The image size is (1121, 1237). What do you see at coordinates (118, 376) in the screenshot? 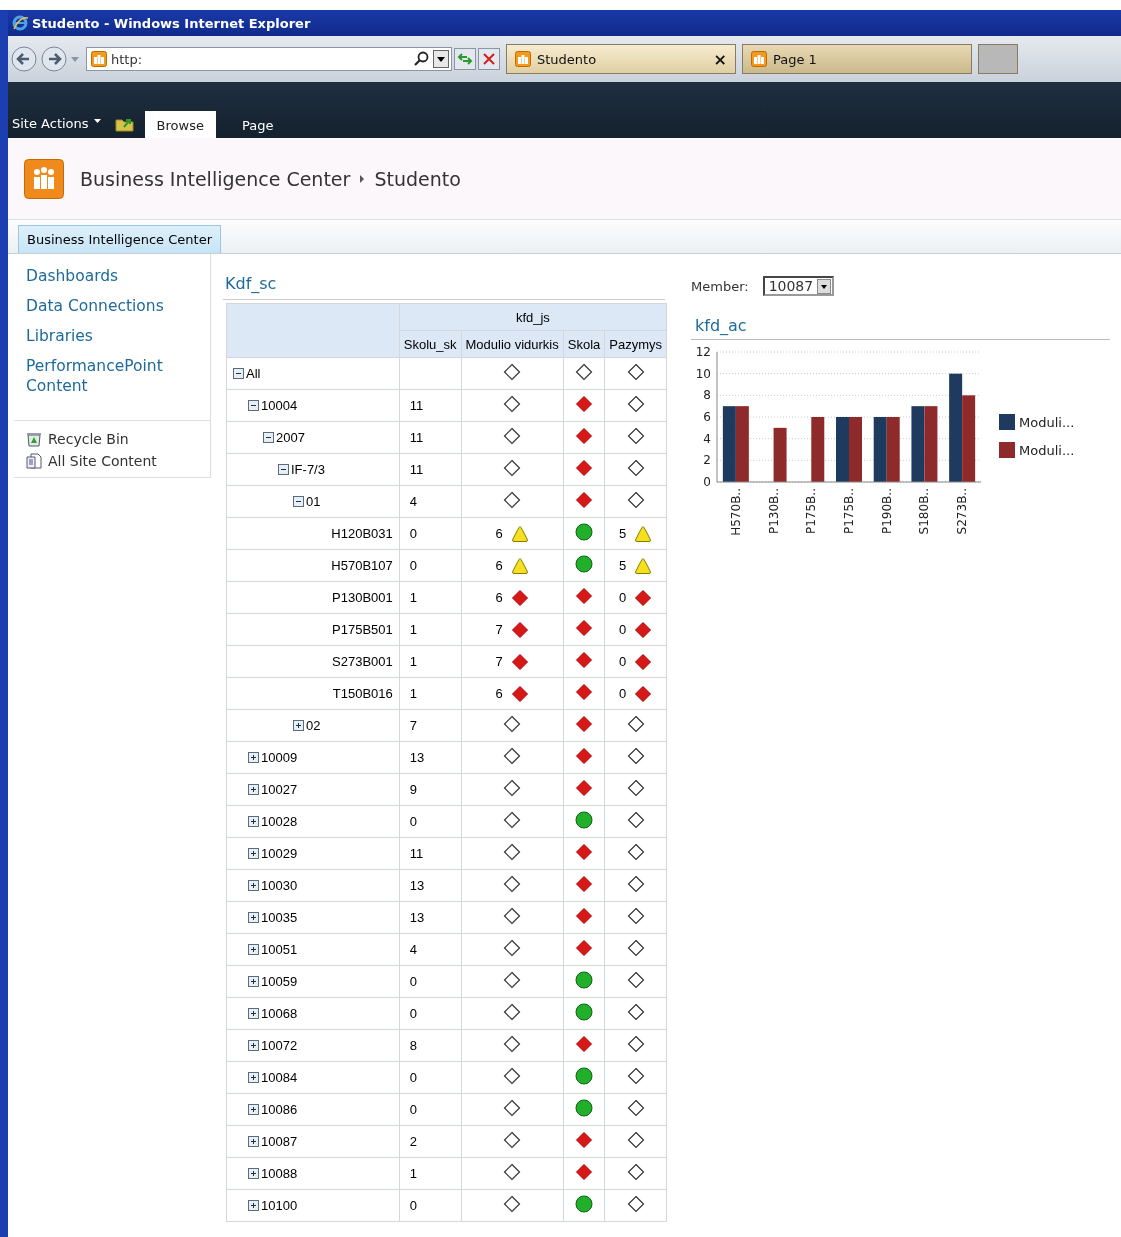
I see `sidebar-link: PerformancePoint Content` at bounding box center [118, 376].